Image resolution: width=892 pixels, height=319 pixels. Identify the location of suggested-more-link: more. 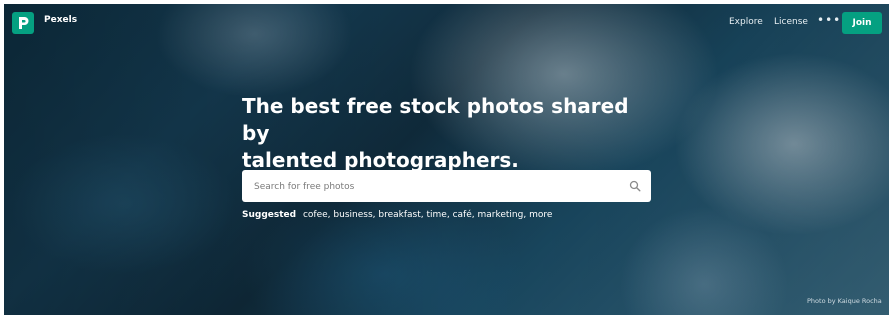
(540, 215).